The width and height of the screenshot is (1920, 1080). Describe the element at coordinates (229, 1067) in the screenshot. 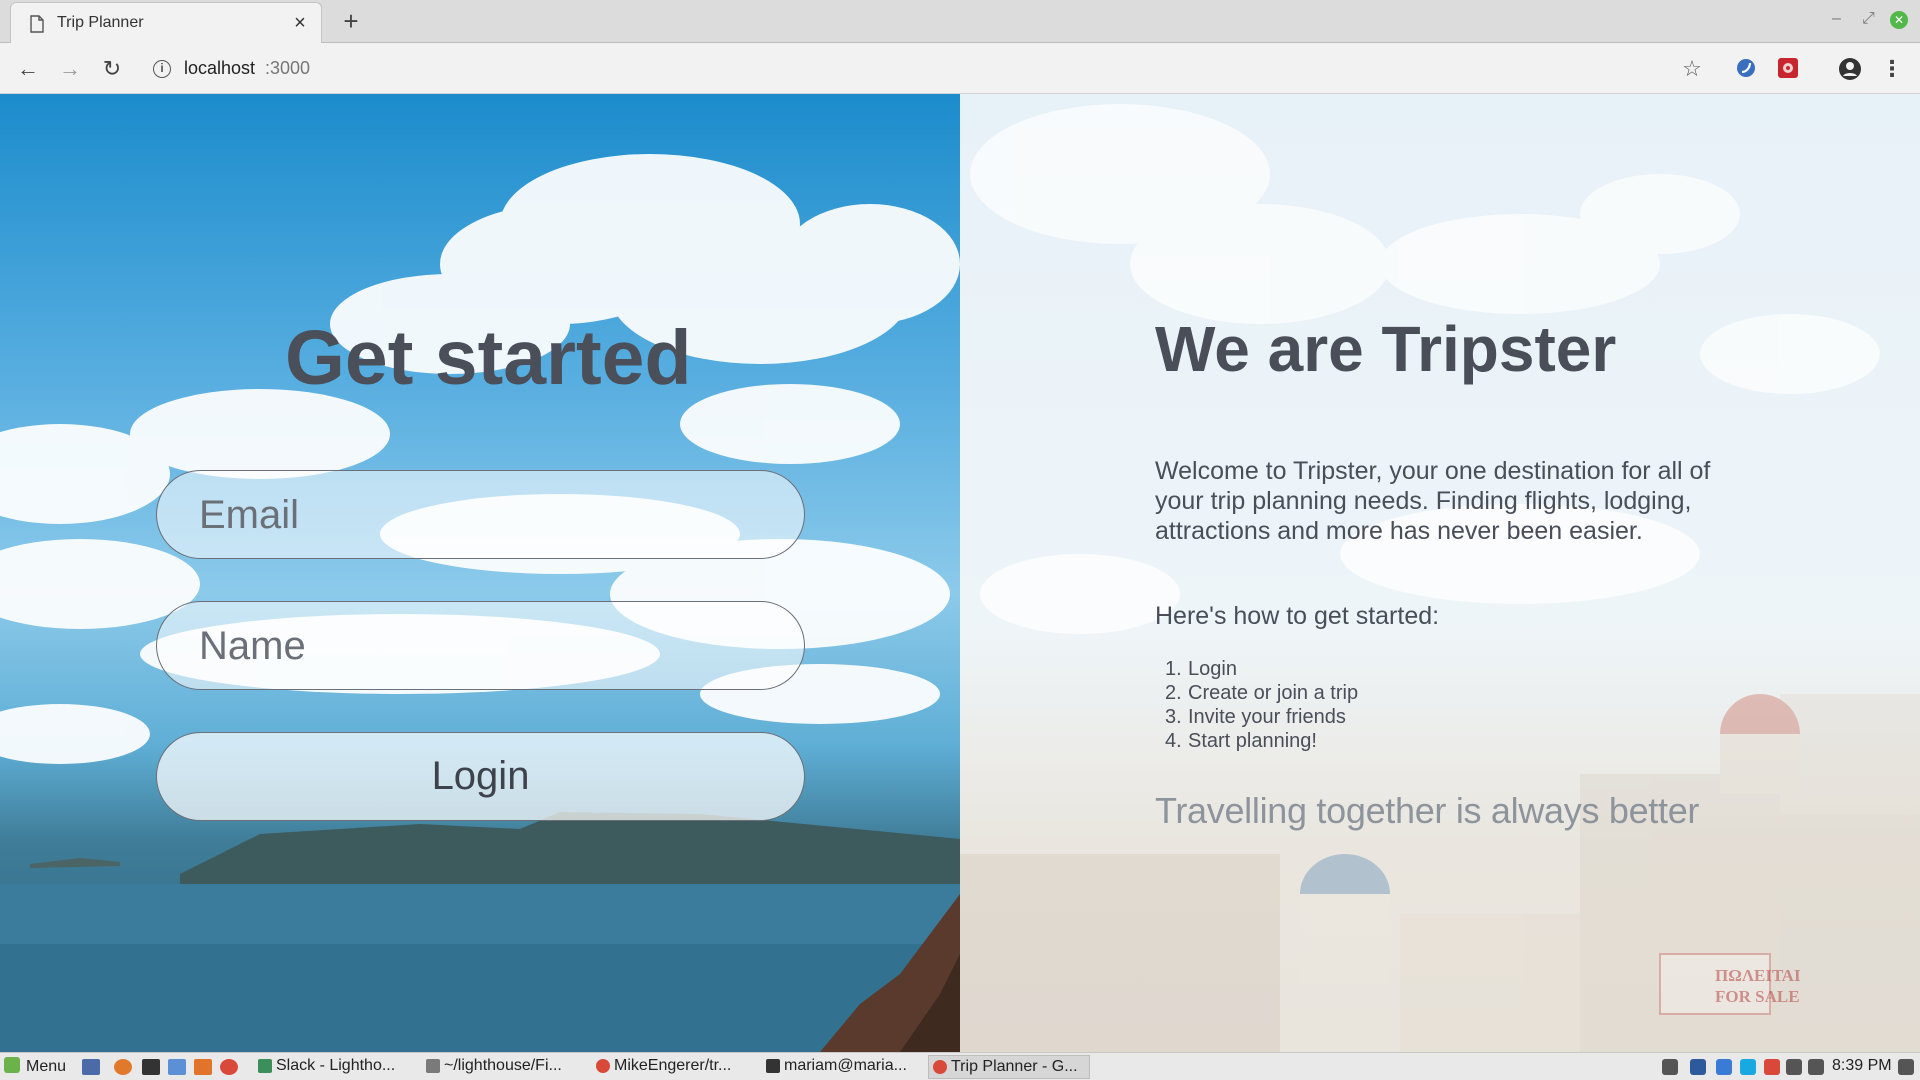

I see `chrome-launcher-icon` at that location.